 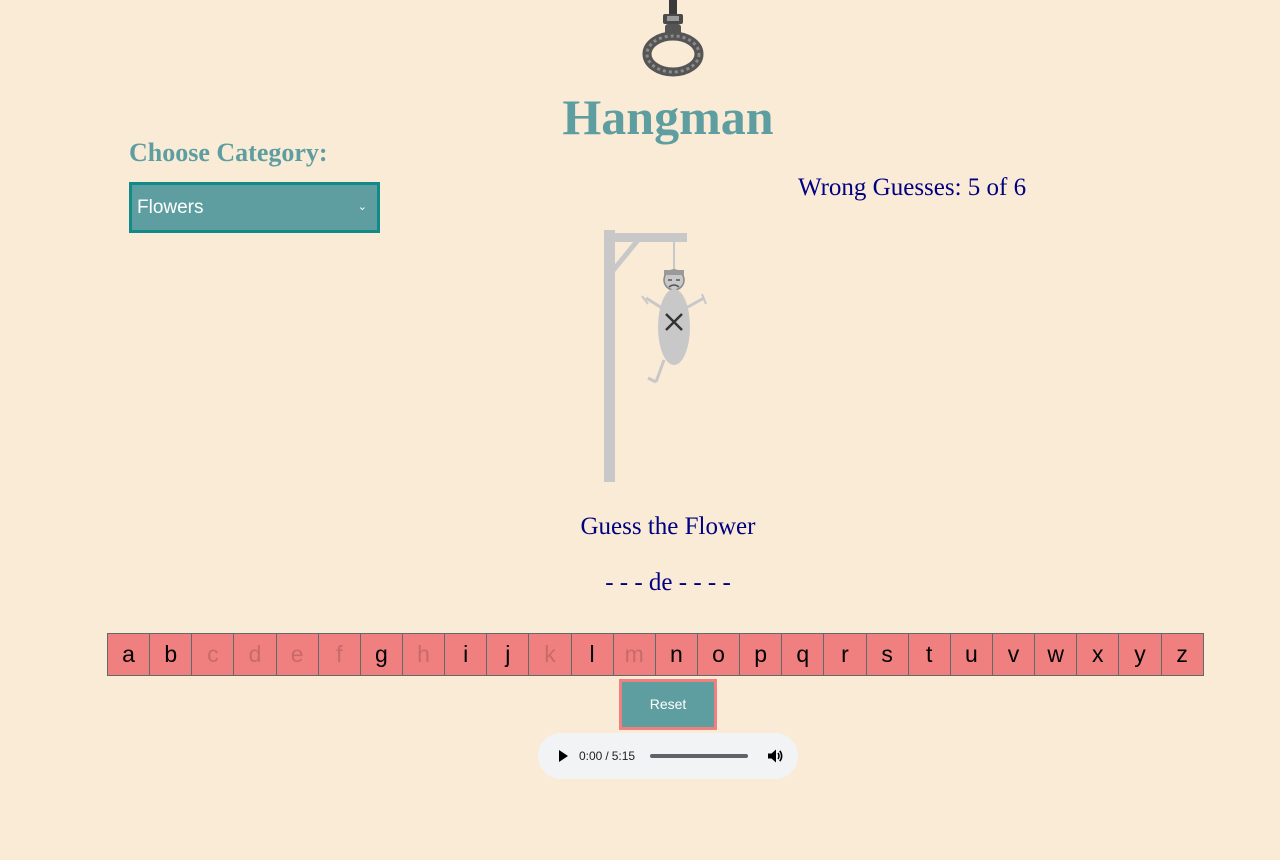 I want to click on letter-button-t: t, so click(x=929, y=654).